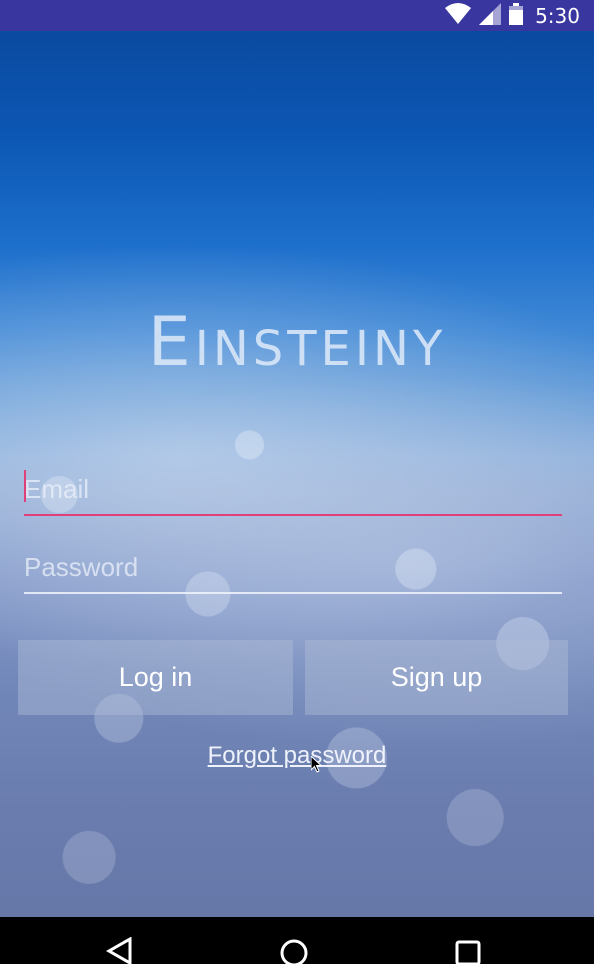 The height and width of the screenshot is (964, 594). I want to click on email-field, so click(293, 489).